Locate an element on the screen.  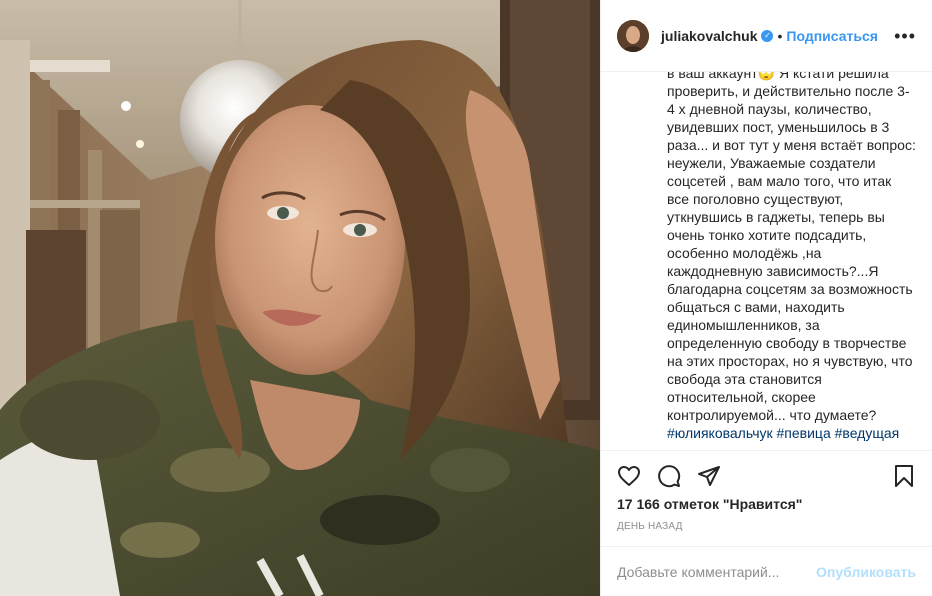
comment-box: Опубликовать is located at coordinates (766, 571).